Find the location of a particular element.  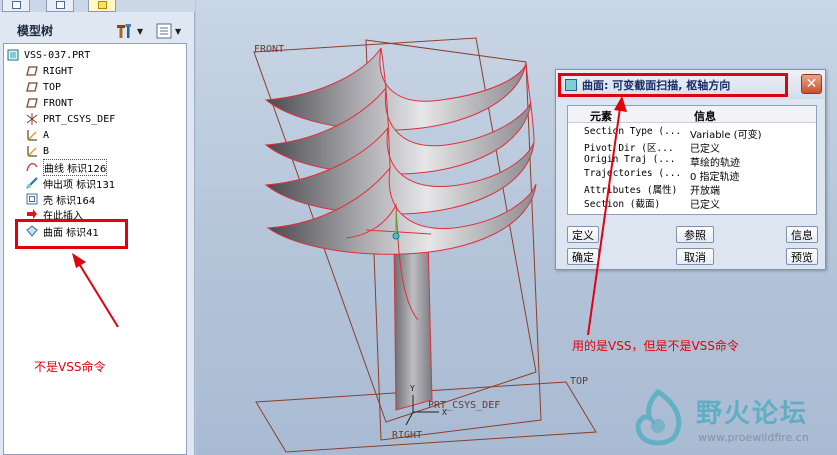

tree-root-item: VSS-037.PRT is located at coordinates (97, 55).